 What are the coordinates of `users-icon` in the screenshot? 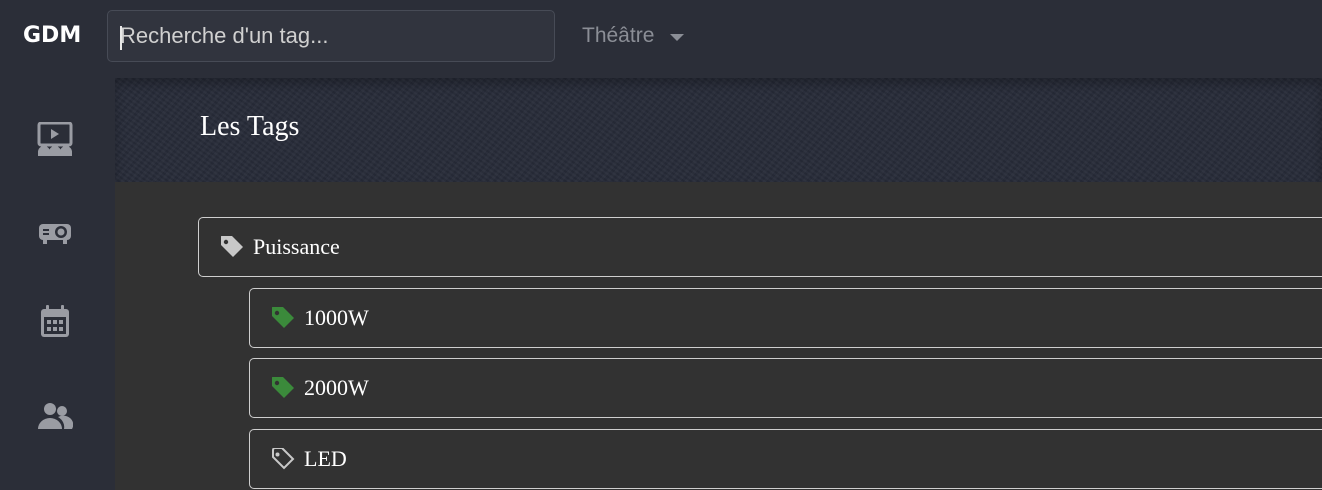 It's located at (55, 416).